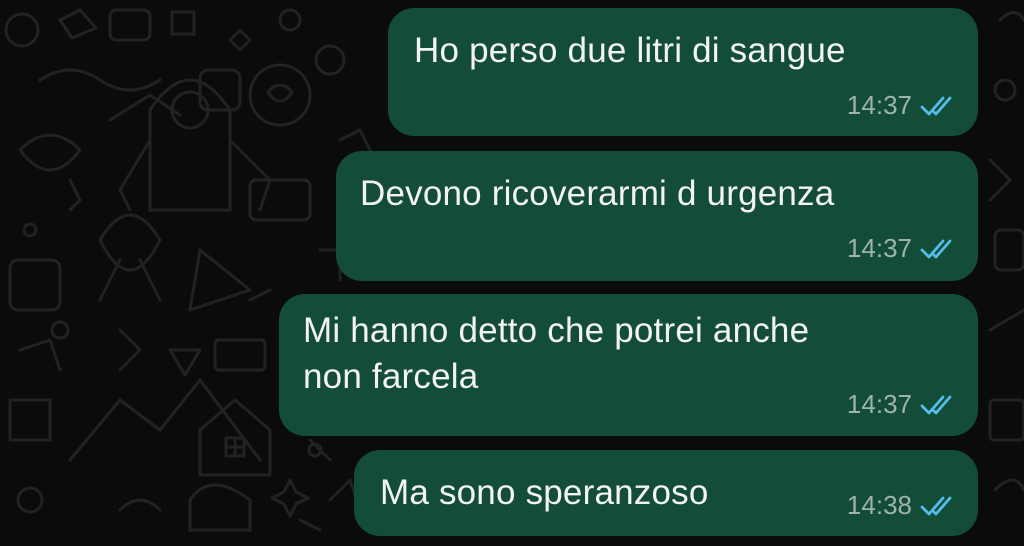 The image size is (1024, 546). What do you see at coordinates (630, 50) in the screenshot?
I see `message-text: Ho perso due litri di sangue` at bounding box center [630, 50].